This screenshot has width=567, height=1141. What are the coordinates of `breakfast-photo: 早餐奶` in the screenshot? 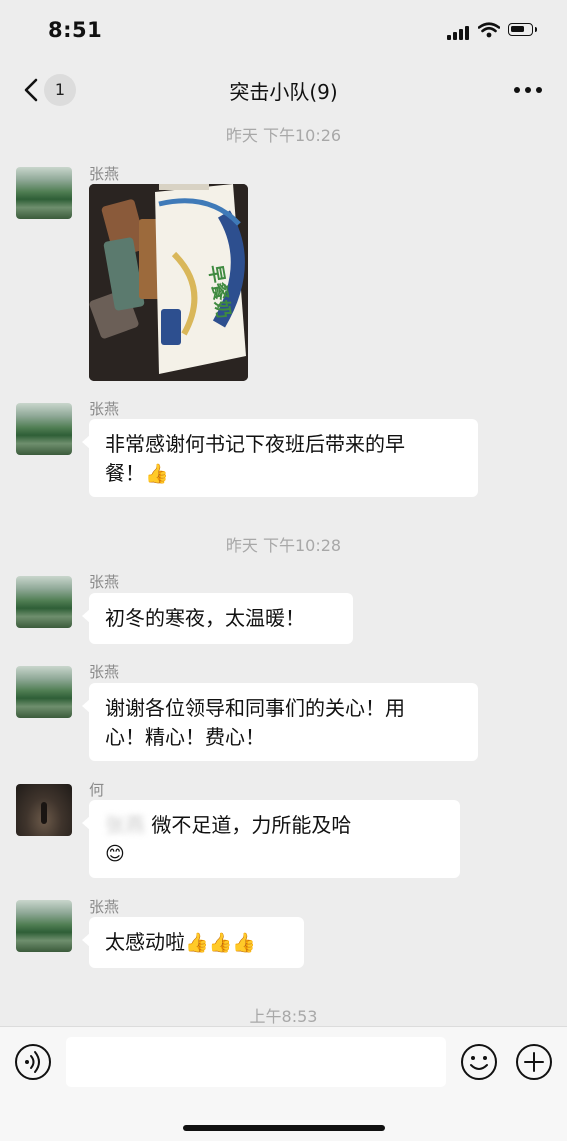 It's located at (168, 282).